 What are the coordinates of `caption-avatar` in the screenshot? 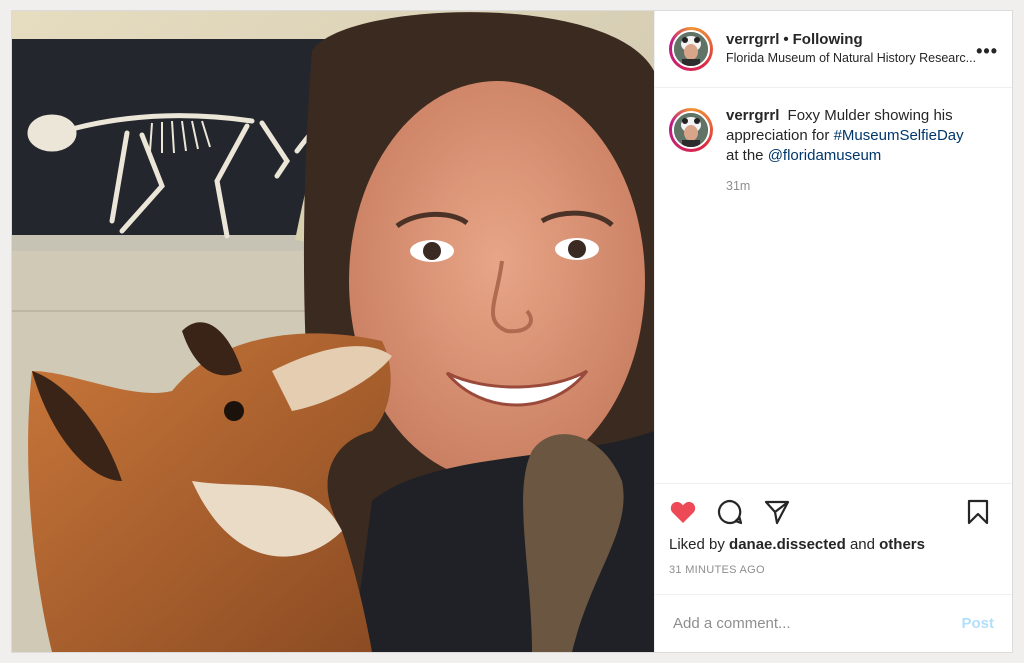 It's located at (691, 130).